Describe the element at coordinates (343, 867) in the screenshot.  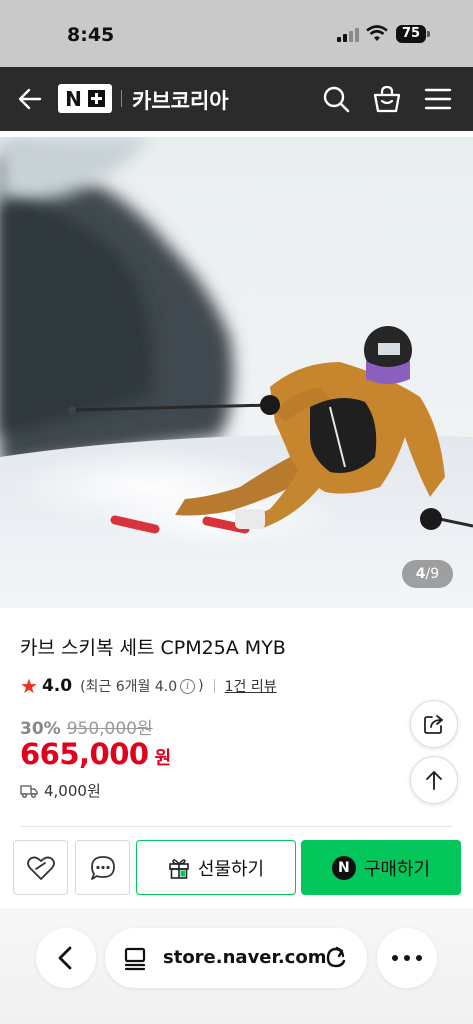
I see `naver-pay-badge: N` at that location.